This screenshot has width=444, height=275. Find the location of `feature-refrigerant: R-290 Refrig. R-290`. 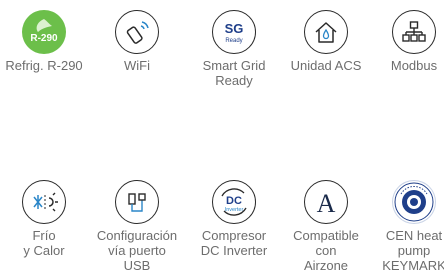

feature-refrigerant: R-290 Refrig. R-290 is located at coordinates (46, 41).